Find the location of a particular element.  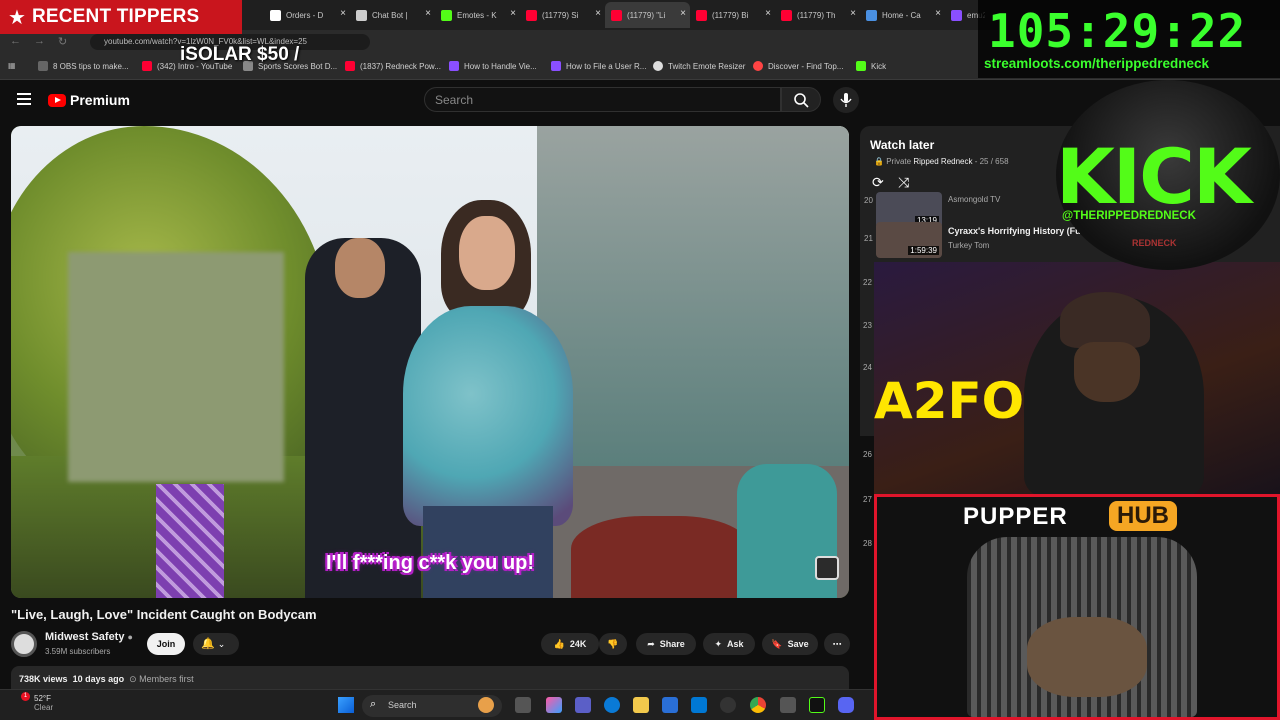

back-icon: ← is located at coordinates (15, 41).